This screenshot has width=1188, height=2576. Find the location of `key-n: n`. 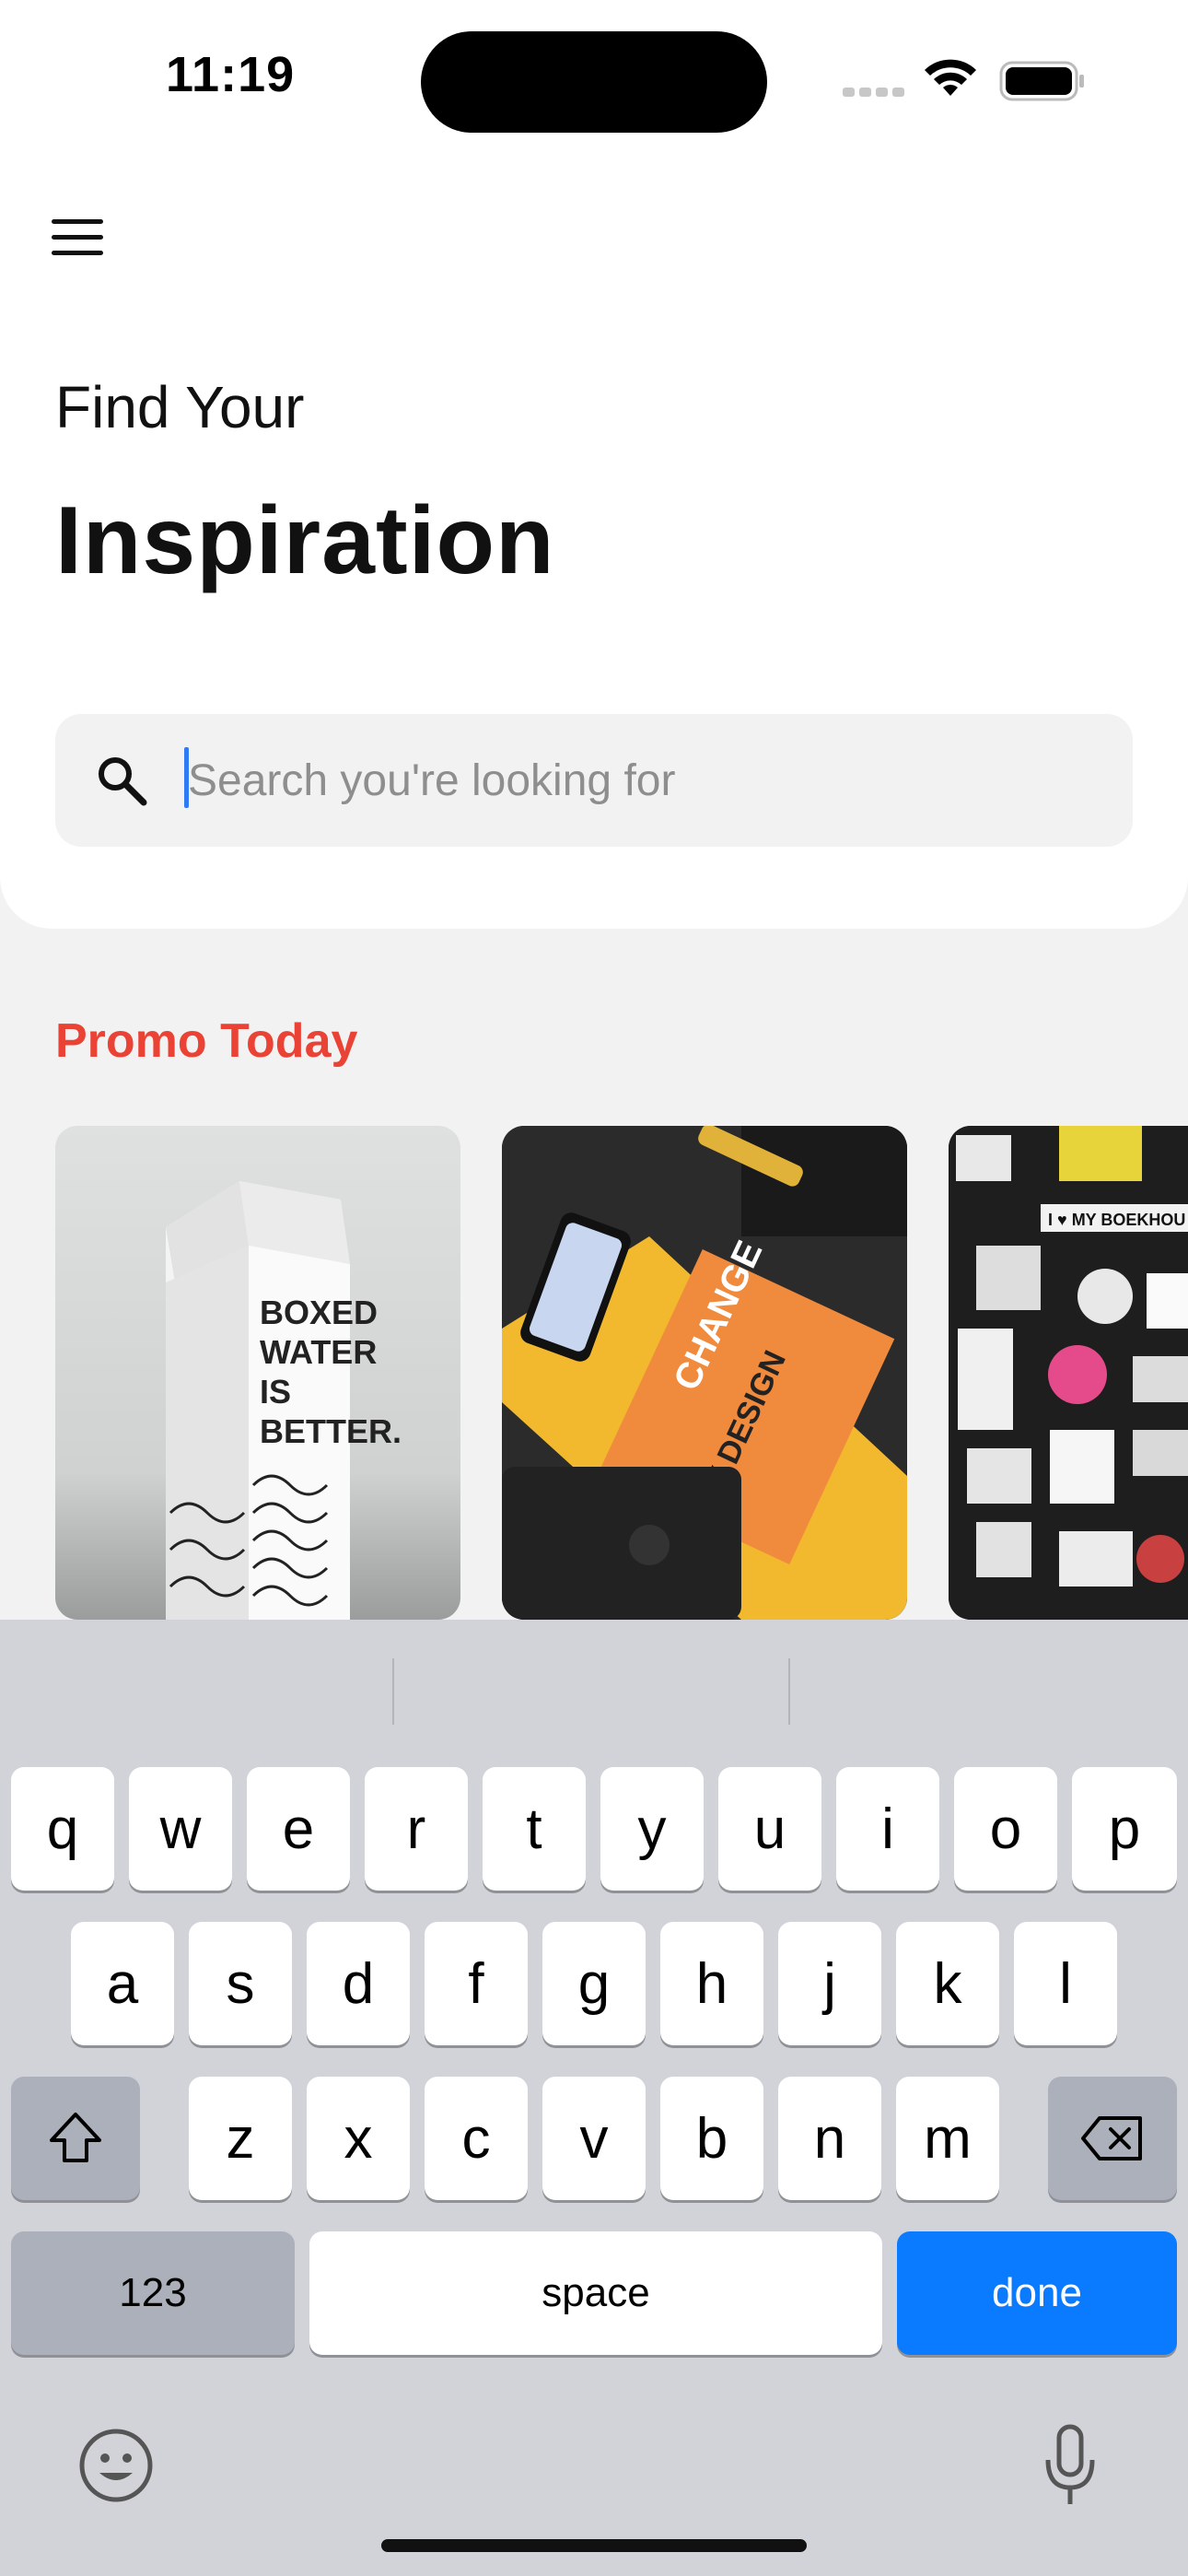

key-n: n is located at coordinates (829, 2138).